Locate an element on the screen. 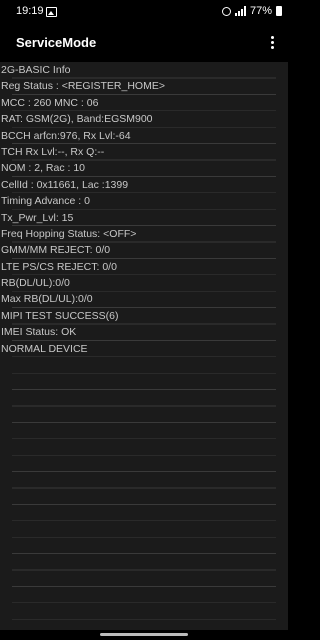 The height and width of the screenshot is (640, 320). info-line: GMM/MM REJECT: 0/0 is located at coordinates (56, 250).